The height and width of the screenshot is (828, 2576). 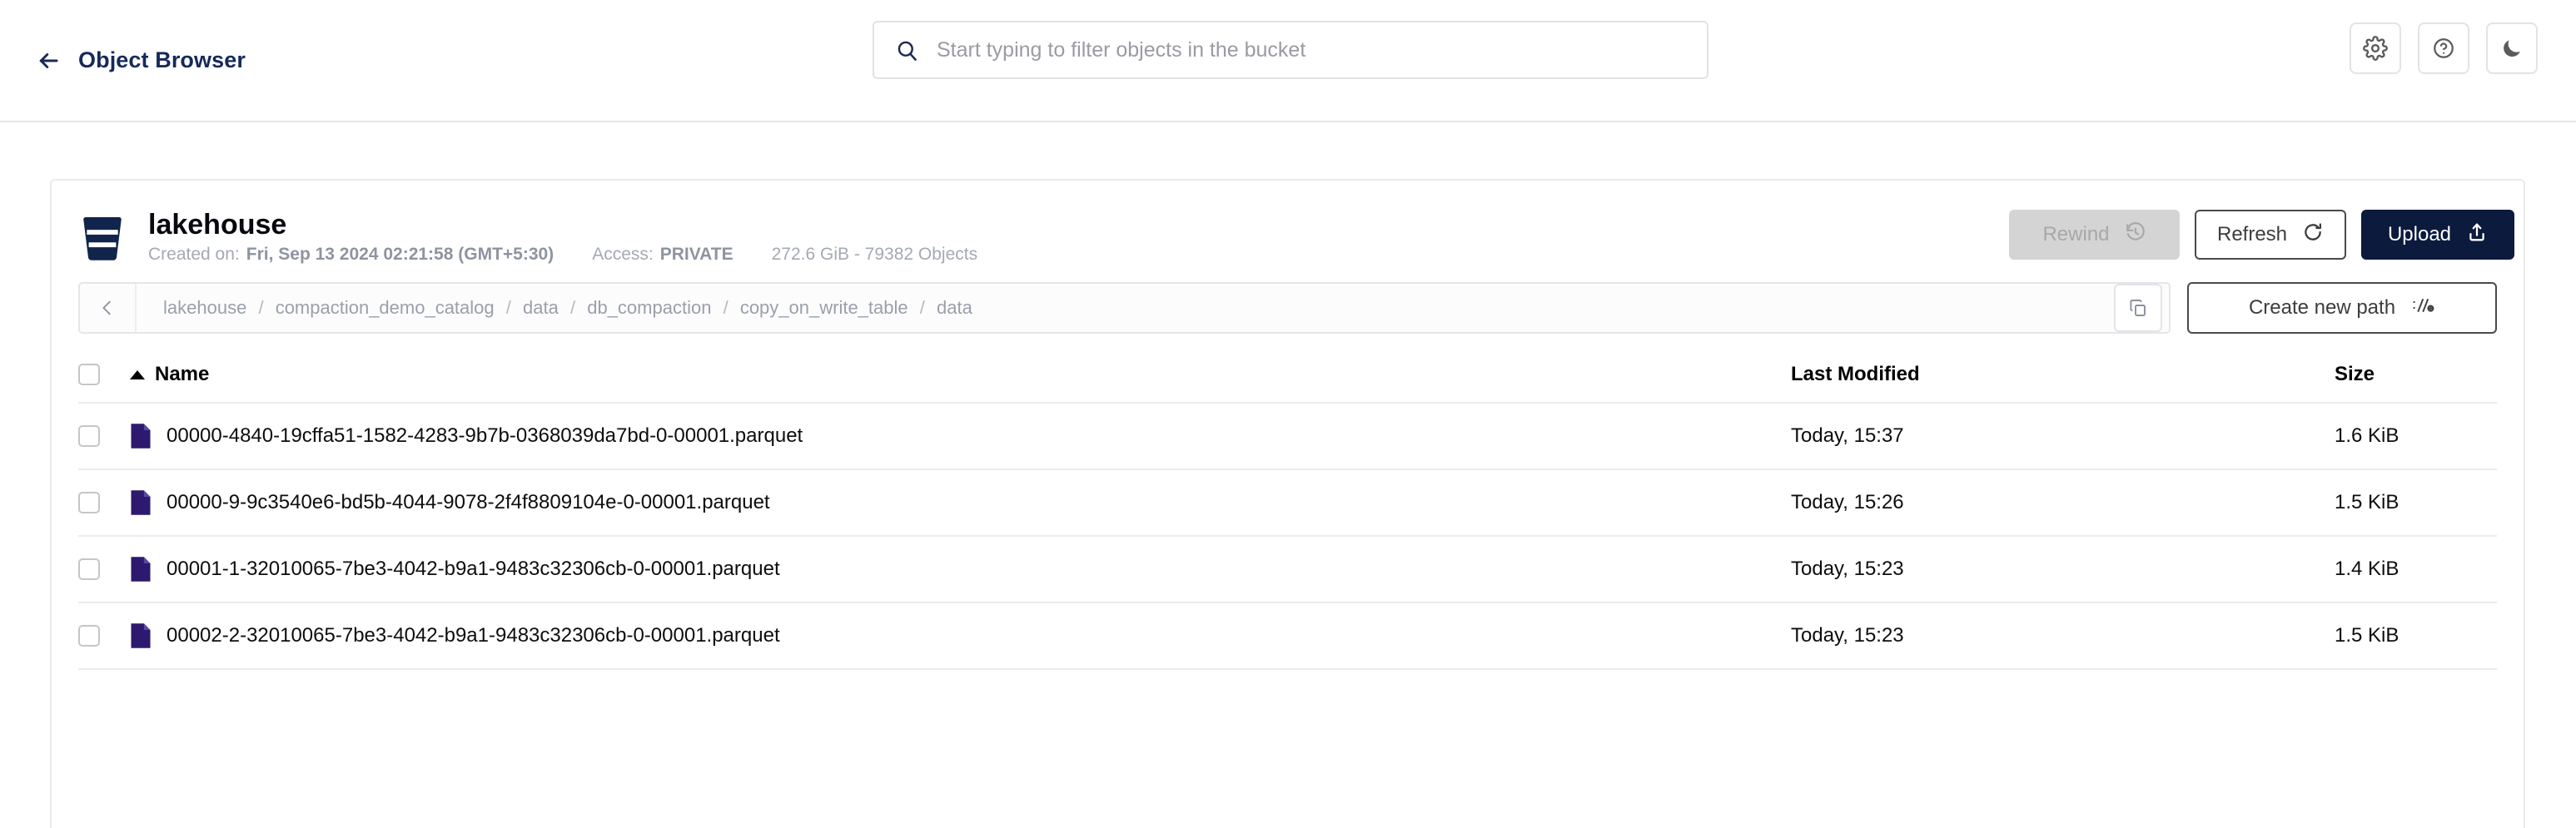 What do you see at coordinates (2419, 234) in the screenshot?
I see `upload-label: Upload` at bounding box center [2419, 234].